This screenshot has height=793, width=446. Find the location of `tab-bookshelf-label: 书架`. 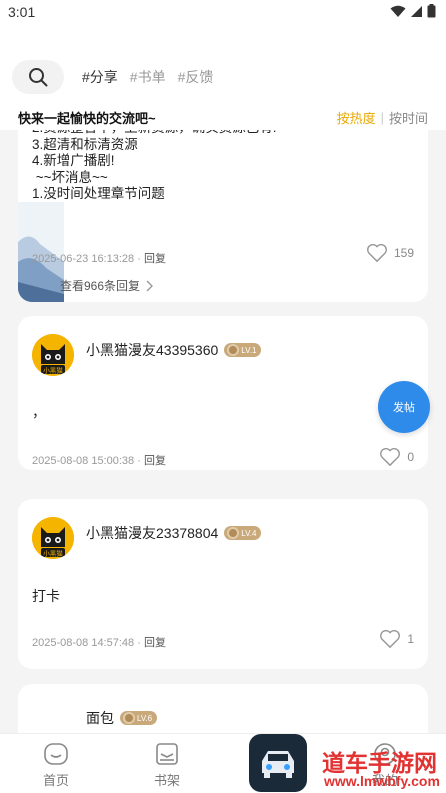

tab-bookshelf-label: 书架 is located at coordinates (166, 780).